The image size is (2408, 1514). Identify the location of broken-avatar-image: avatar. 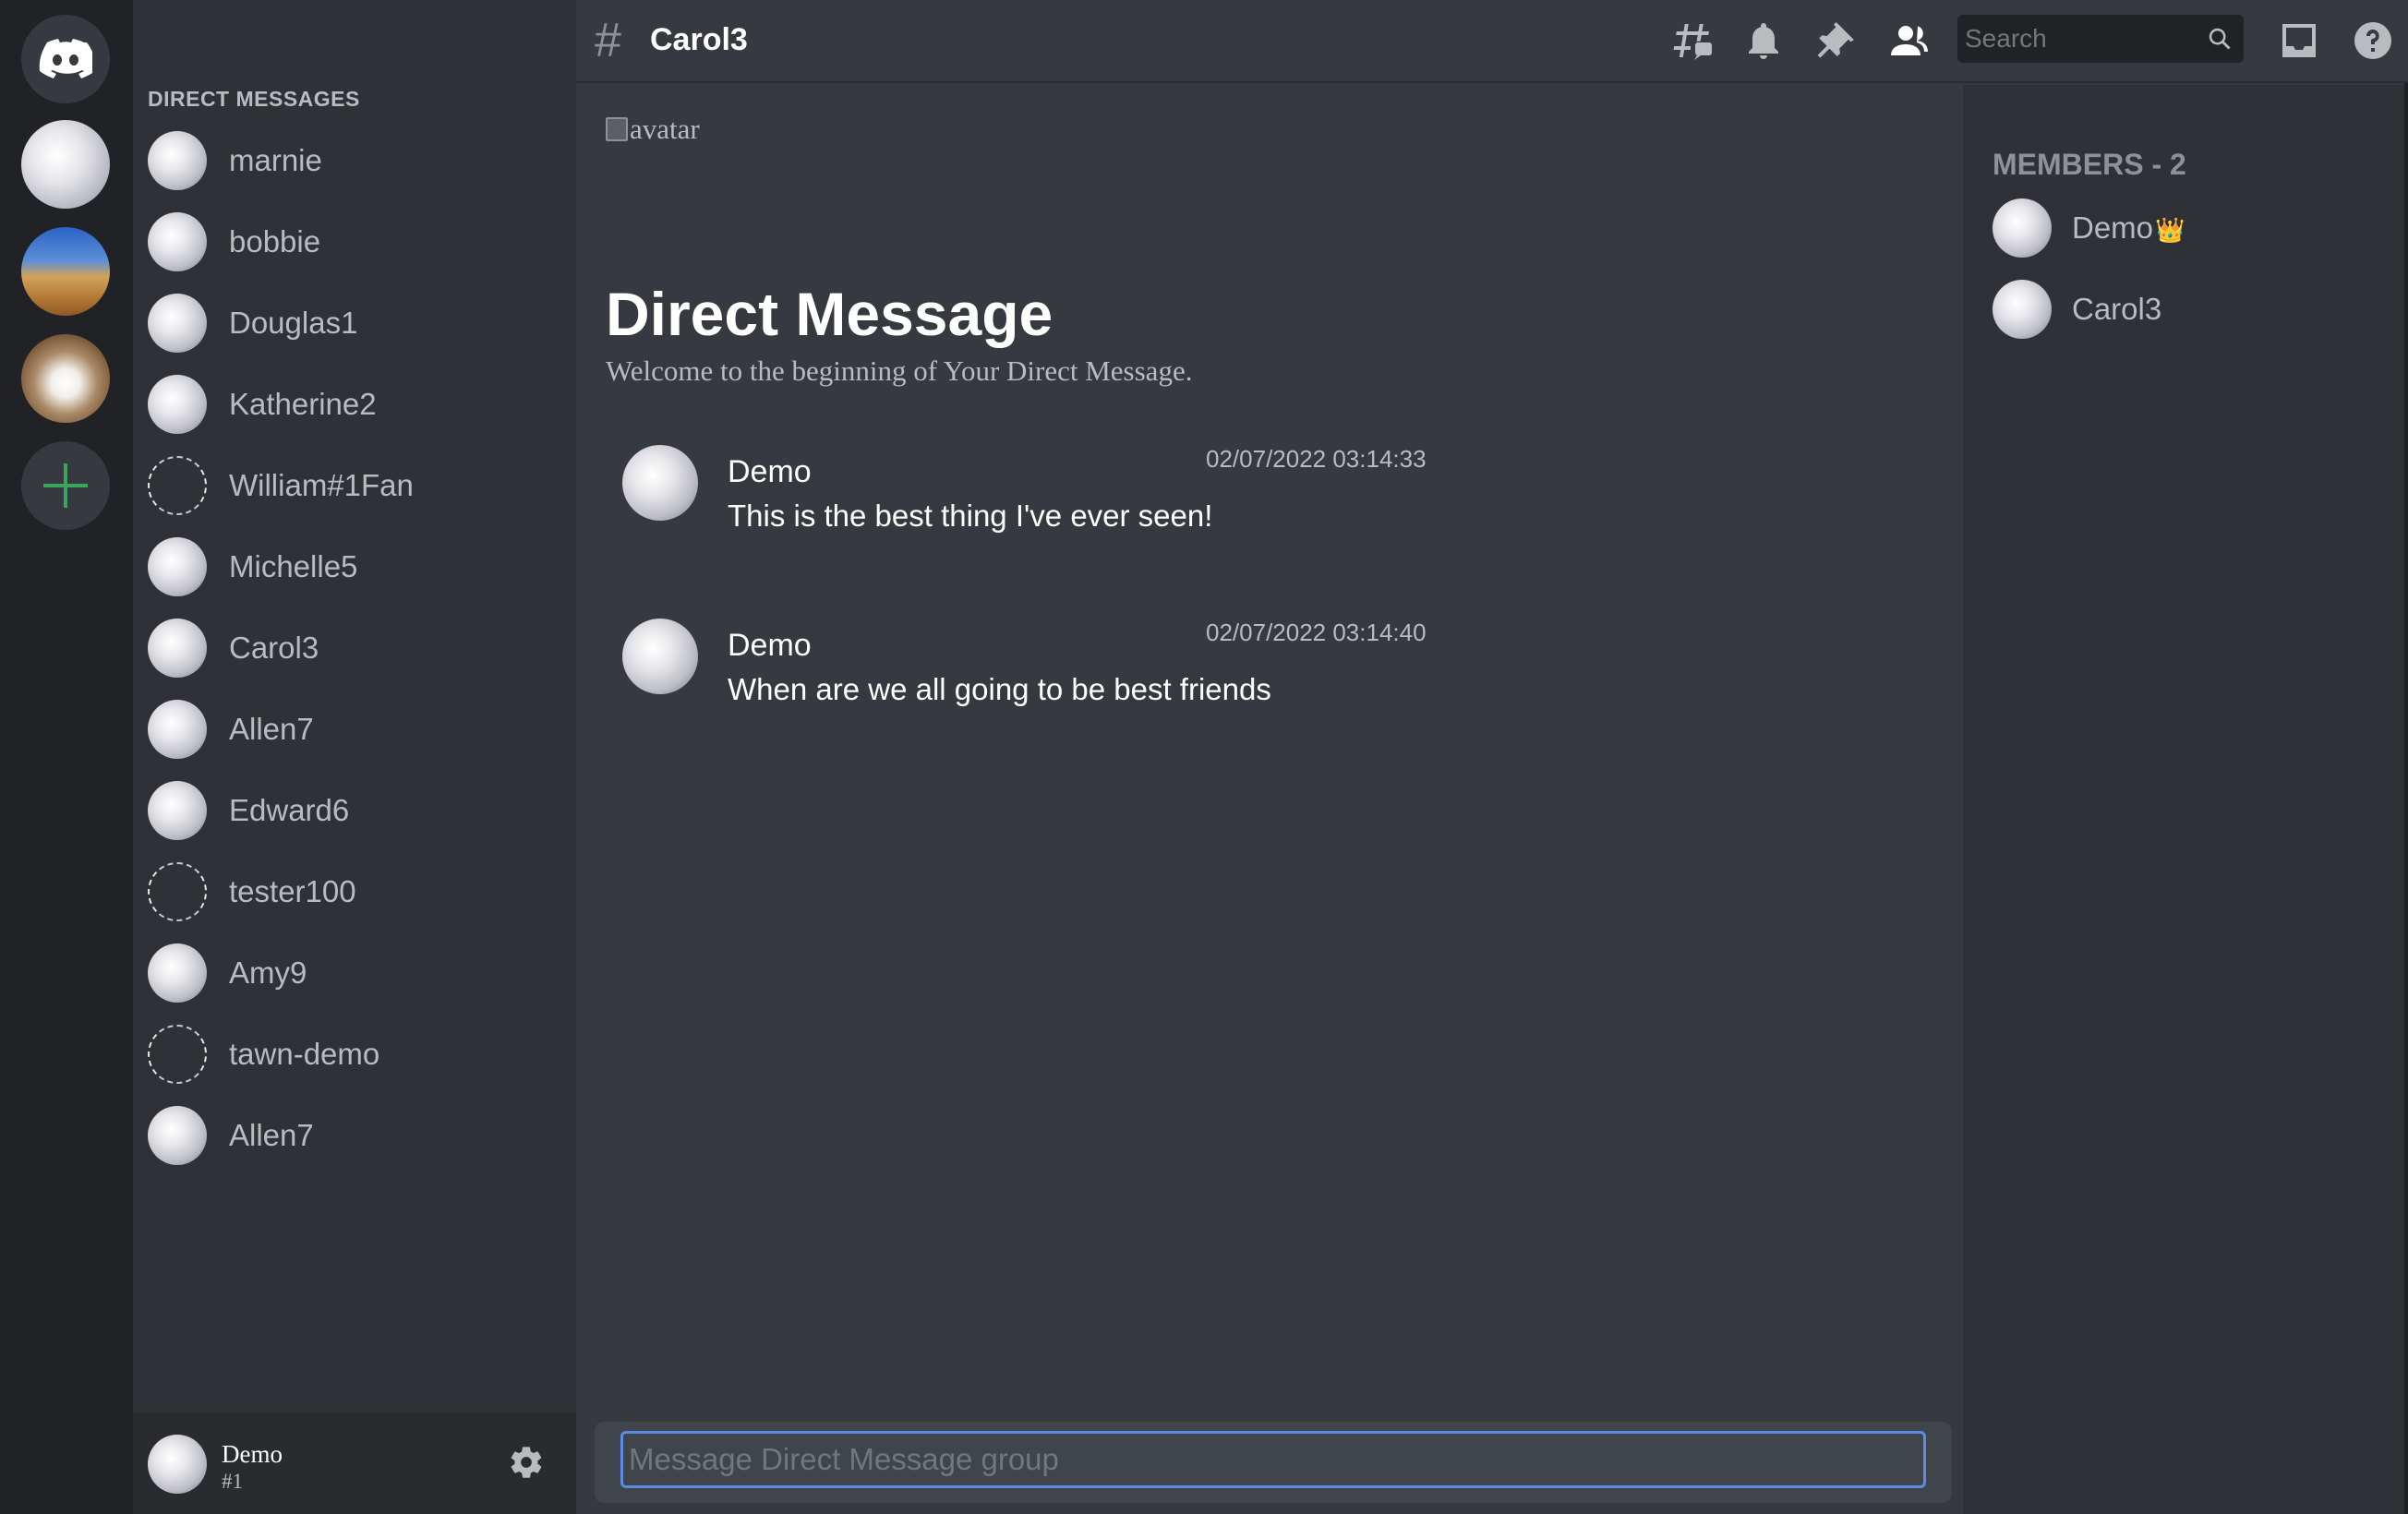
(653, 129).